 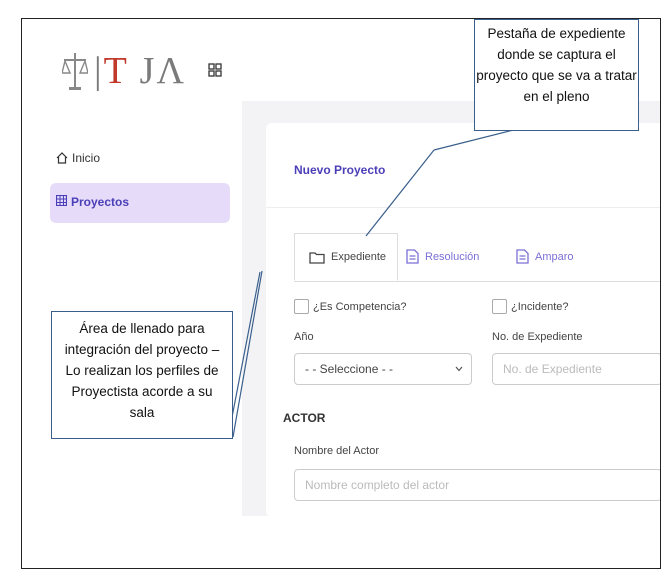 What do you see at coordinates (304, 337) in the screenshot?
I see `anio-label: Año` at bounding box center [304, 337].